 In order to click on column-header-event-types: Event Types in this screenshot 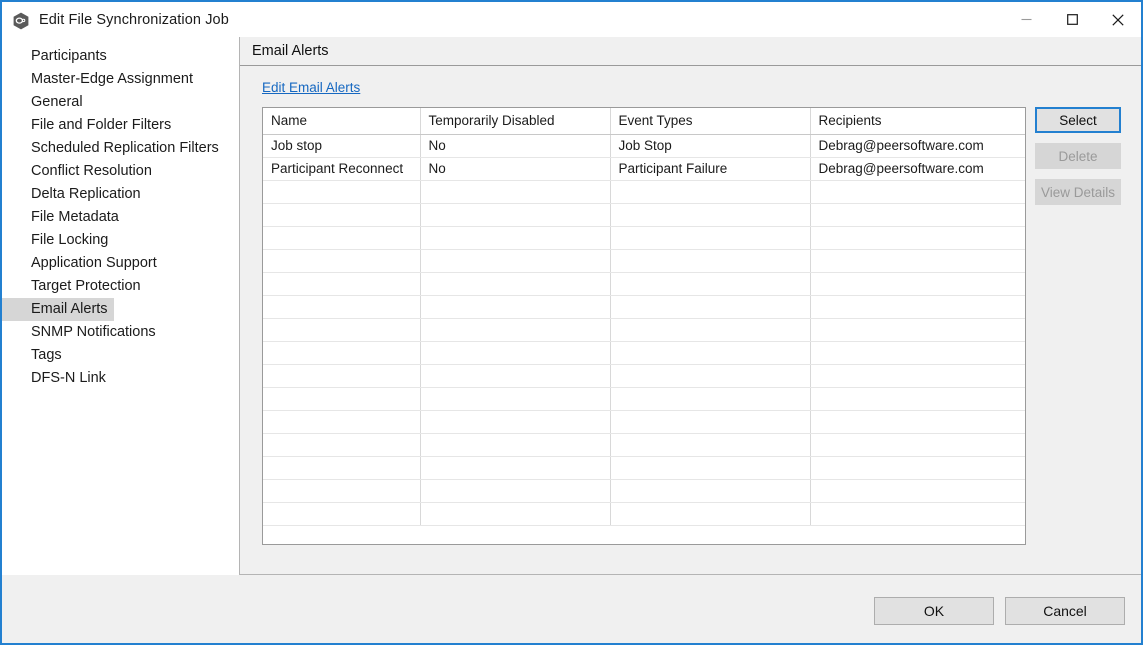, I will do `click(710, 121)`.